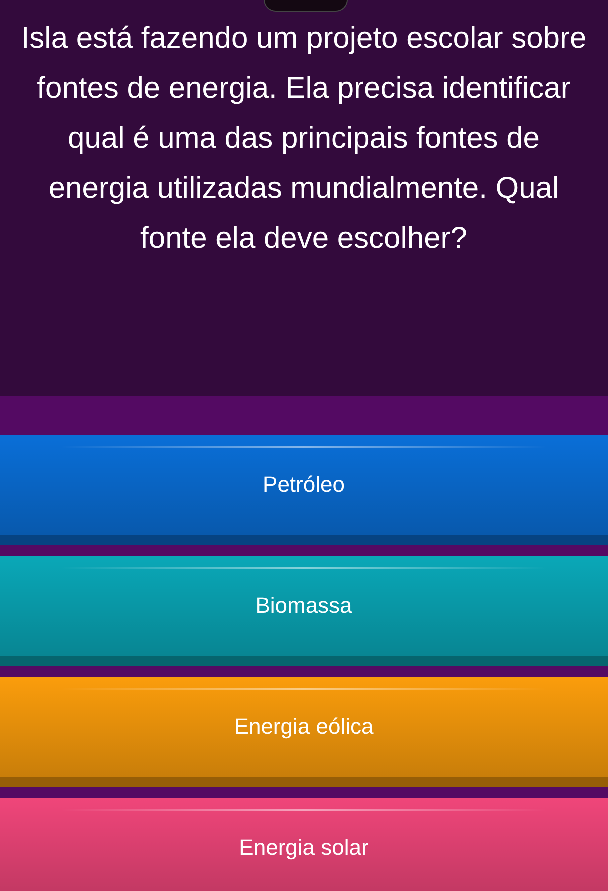 The height and width of the screenshot is (891, 608). Describe the element at coordinates (304, 732) in the screenshot. I see `answer-option: Energia eólica` at that location.